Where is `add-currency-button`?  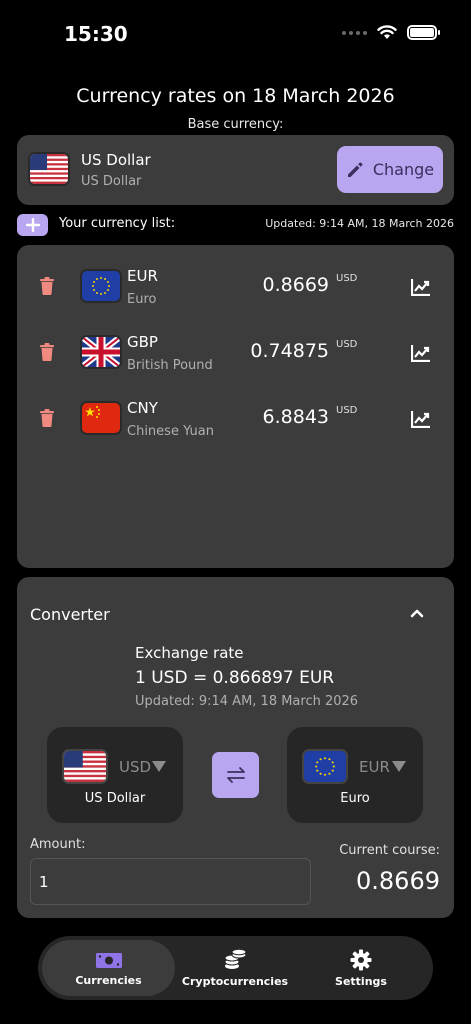
add-currency-button is located at coordinates (32, 225).